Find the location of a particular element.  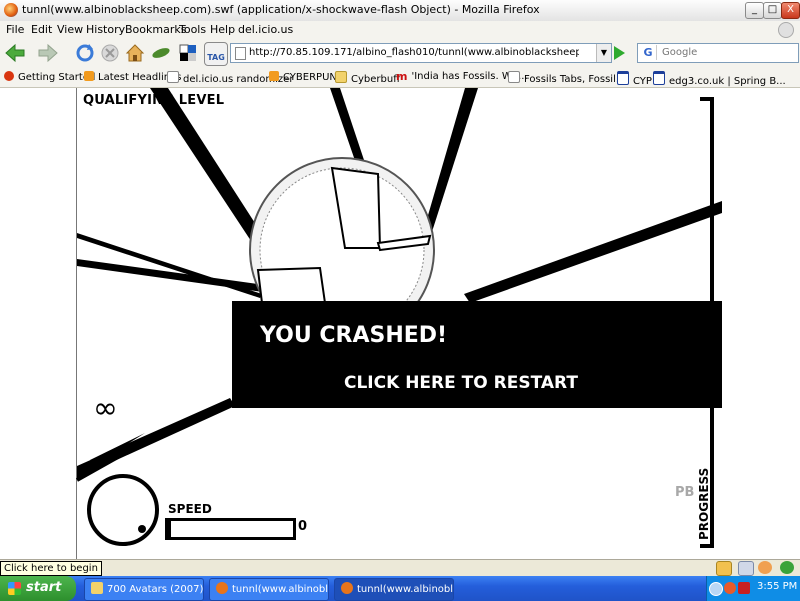

speed-value: 0 is located at coordinates (303, 526).